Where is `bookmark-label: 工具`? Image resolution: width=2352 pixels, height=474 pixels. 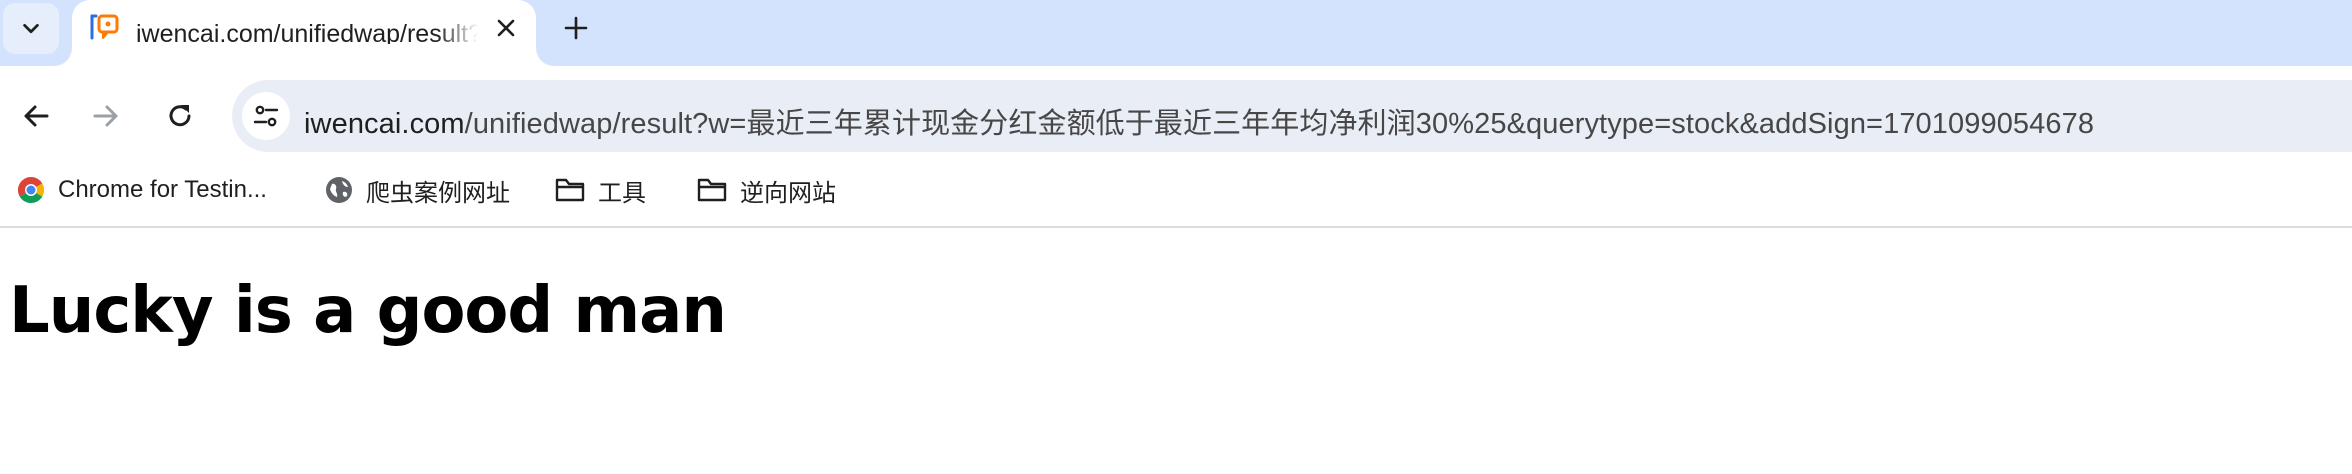
bookmark-label: 工具 is located at coordinates (622, 193).